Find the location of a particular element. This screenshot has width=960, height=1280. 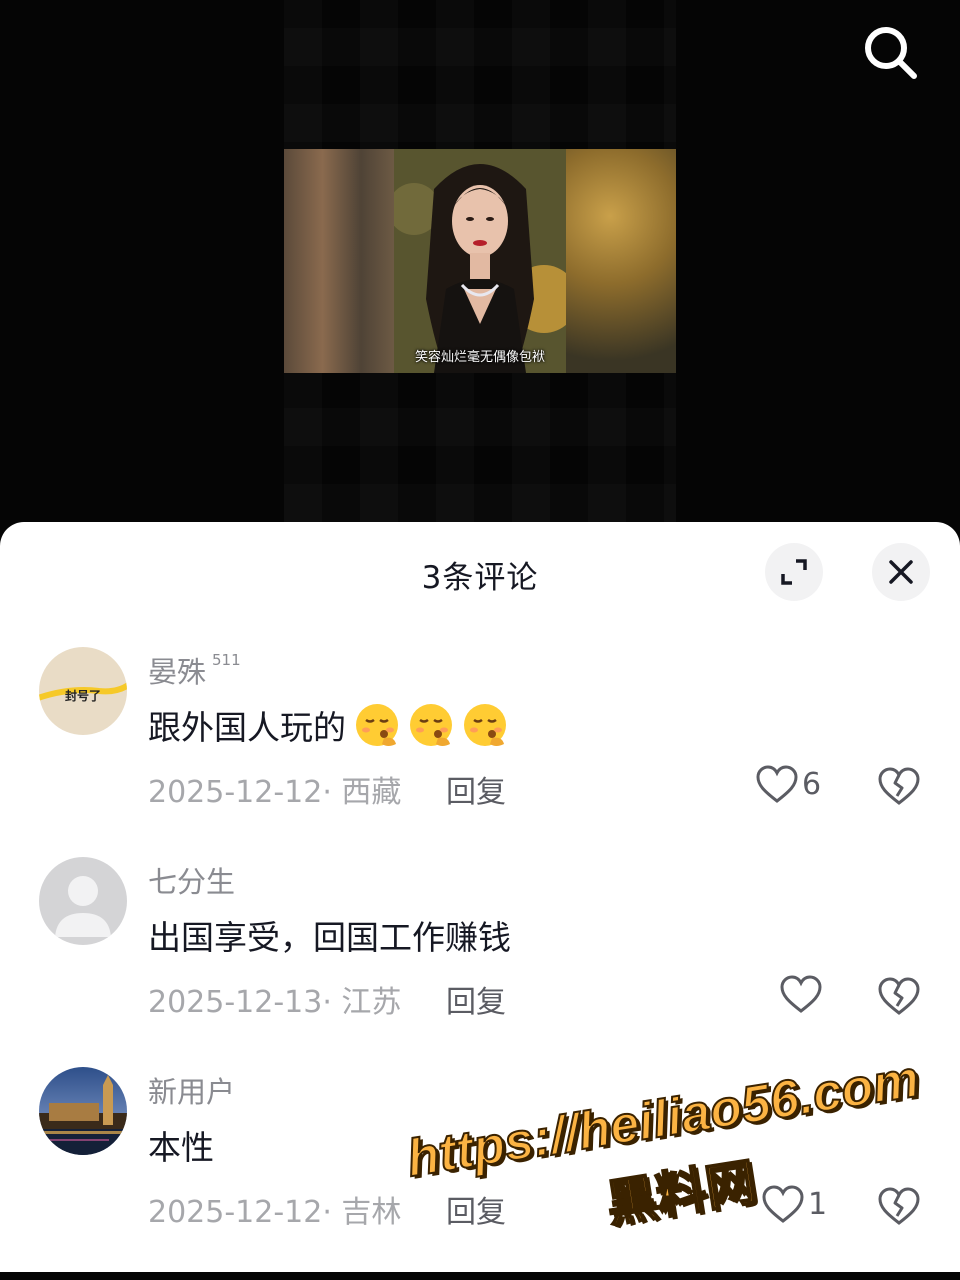

comment-text-body: 跟外国人玩的 is located at coordinates (247, 727).